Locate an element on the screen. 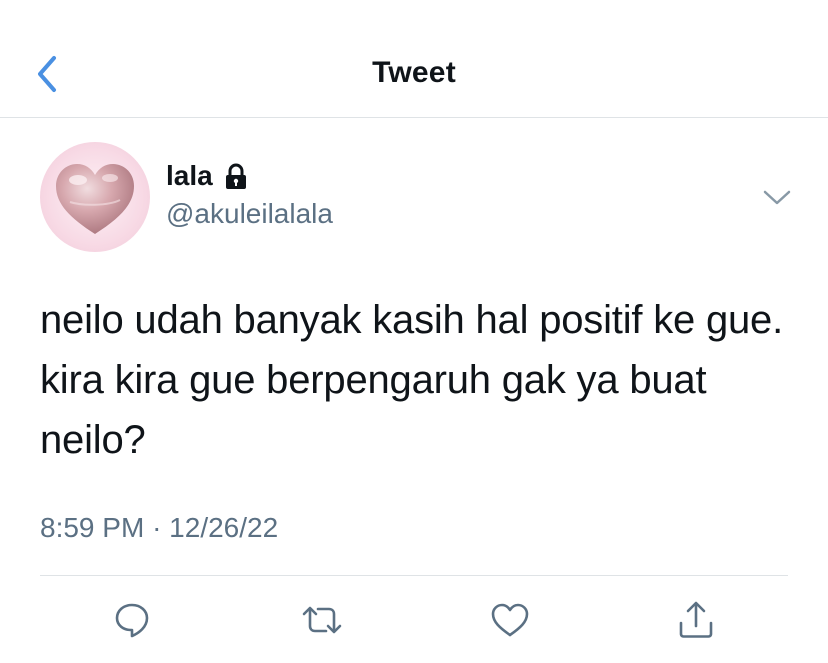 This screenshot has height=663, width=828. retweet-button is located at coordinates (322, 620).